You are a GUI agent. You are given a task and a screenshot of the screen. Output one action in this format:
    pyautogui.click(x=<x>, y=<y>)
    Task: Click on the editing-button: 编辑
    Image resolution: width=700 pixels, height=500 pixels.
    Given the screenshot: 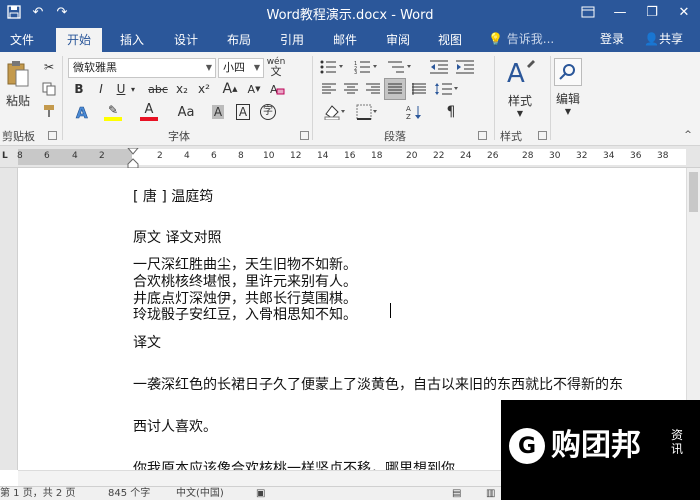 What is the action you would take?
    pyautogui.click(x=568, y=98)
    